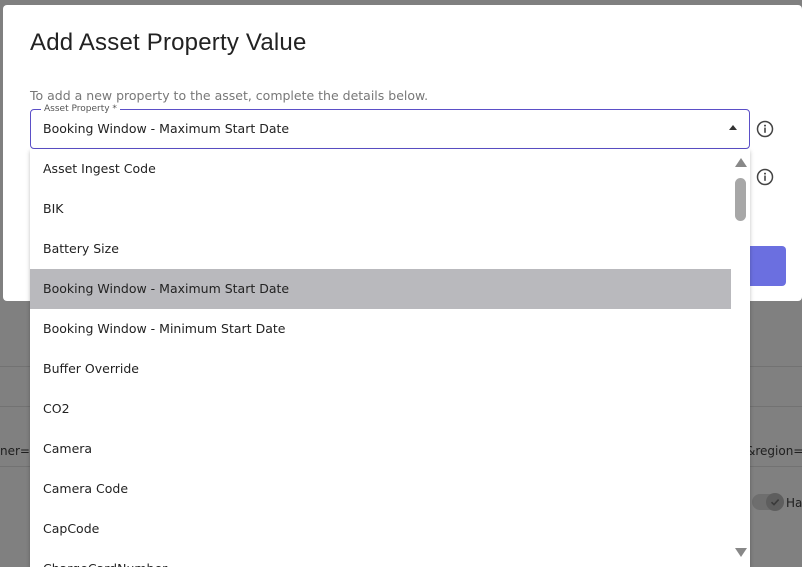 This screenshot has height=567, width=802. I want to click on asset-property-value: Booking Window - Maximum Start Date, so click(166, 128).